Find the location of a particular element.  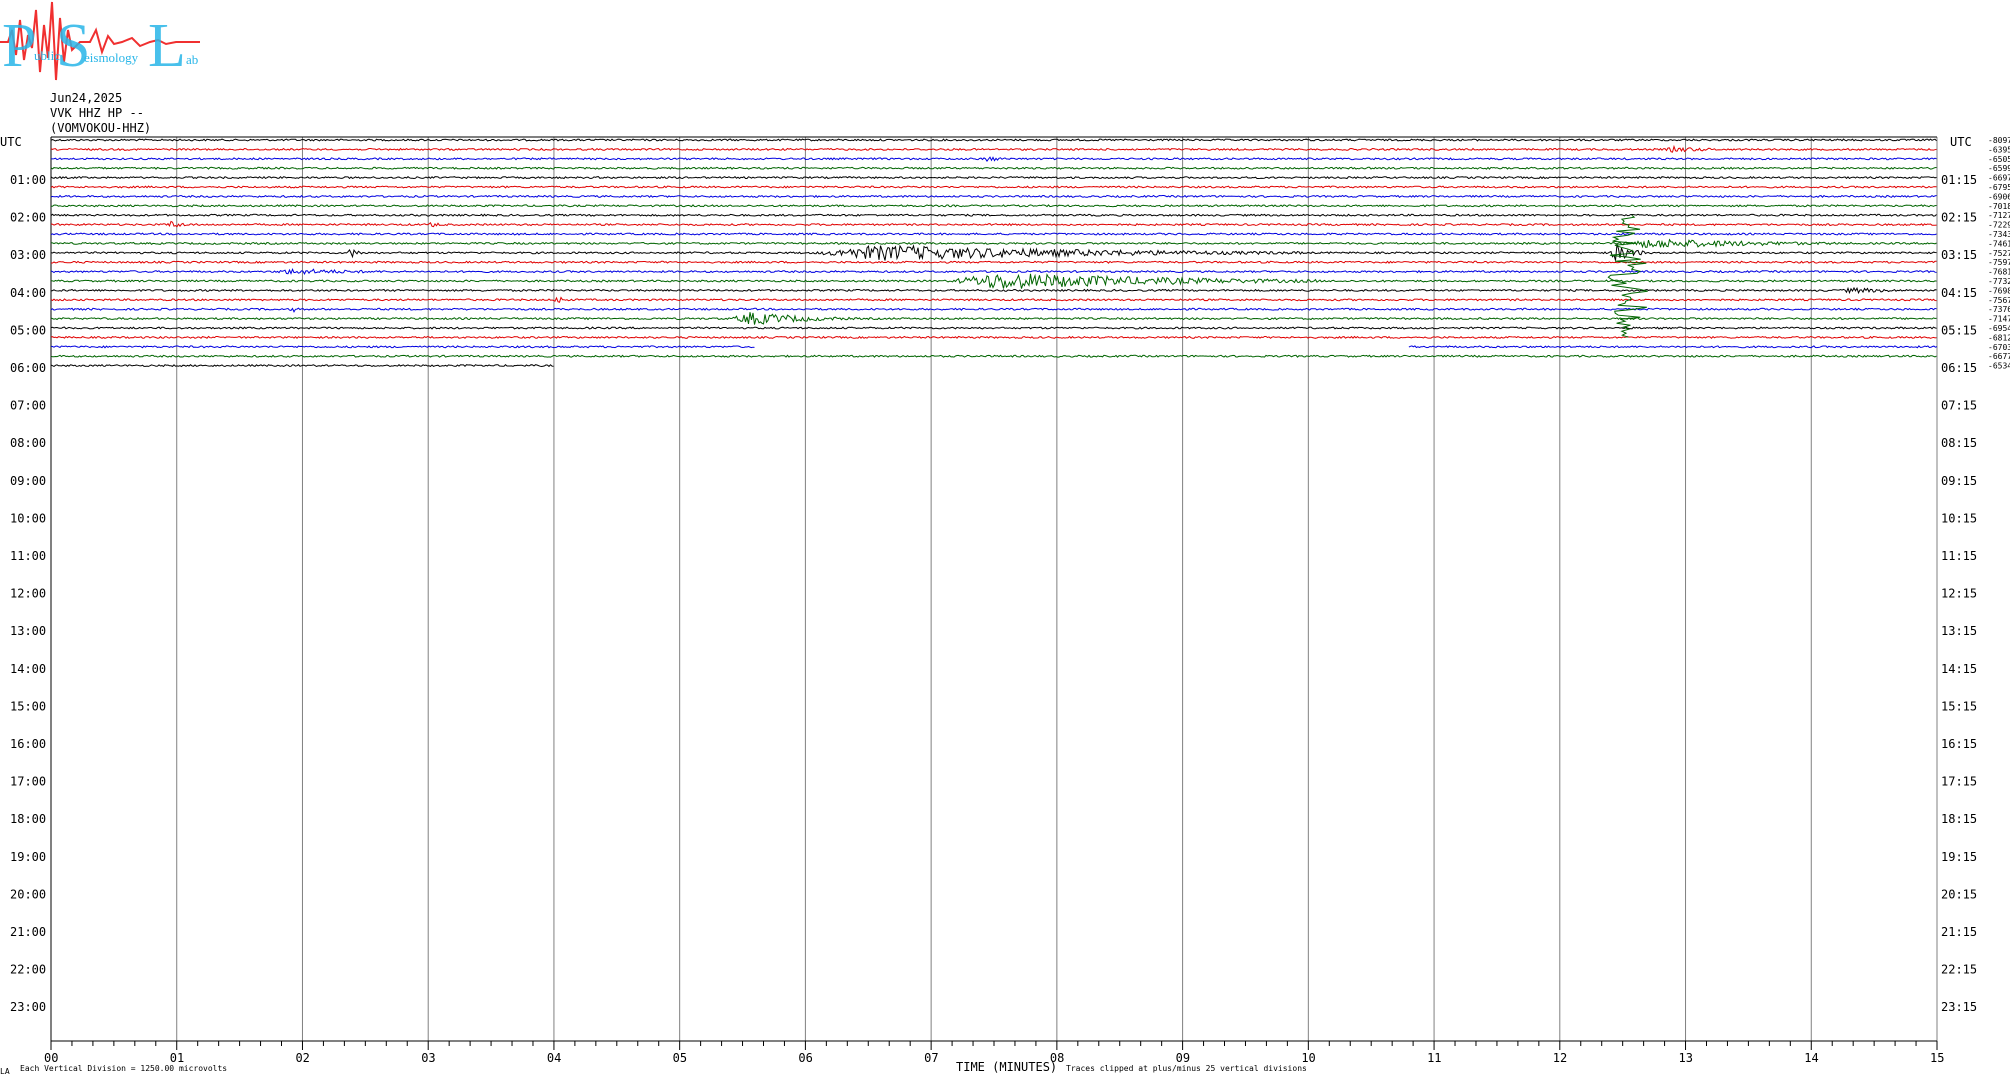

hour-label-left: 12:00 is located at coordinates (28, 594).